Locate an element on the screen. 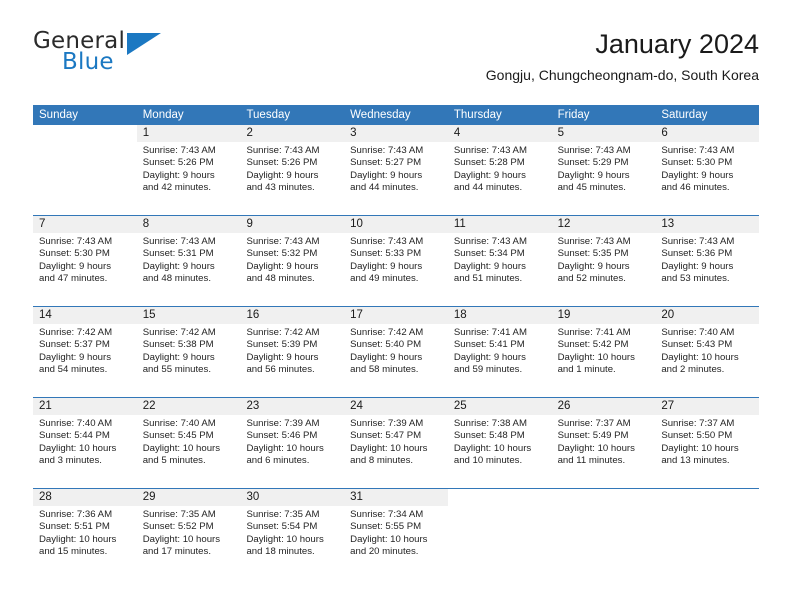 The image size is (792, 612). day-number-band: 23 is located at coordinates (292, 406).